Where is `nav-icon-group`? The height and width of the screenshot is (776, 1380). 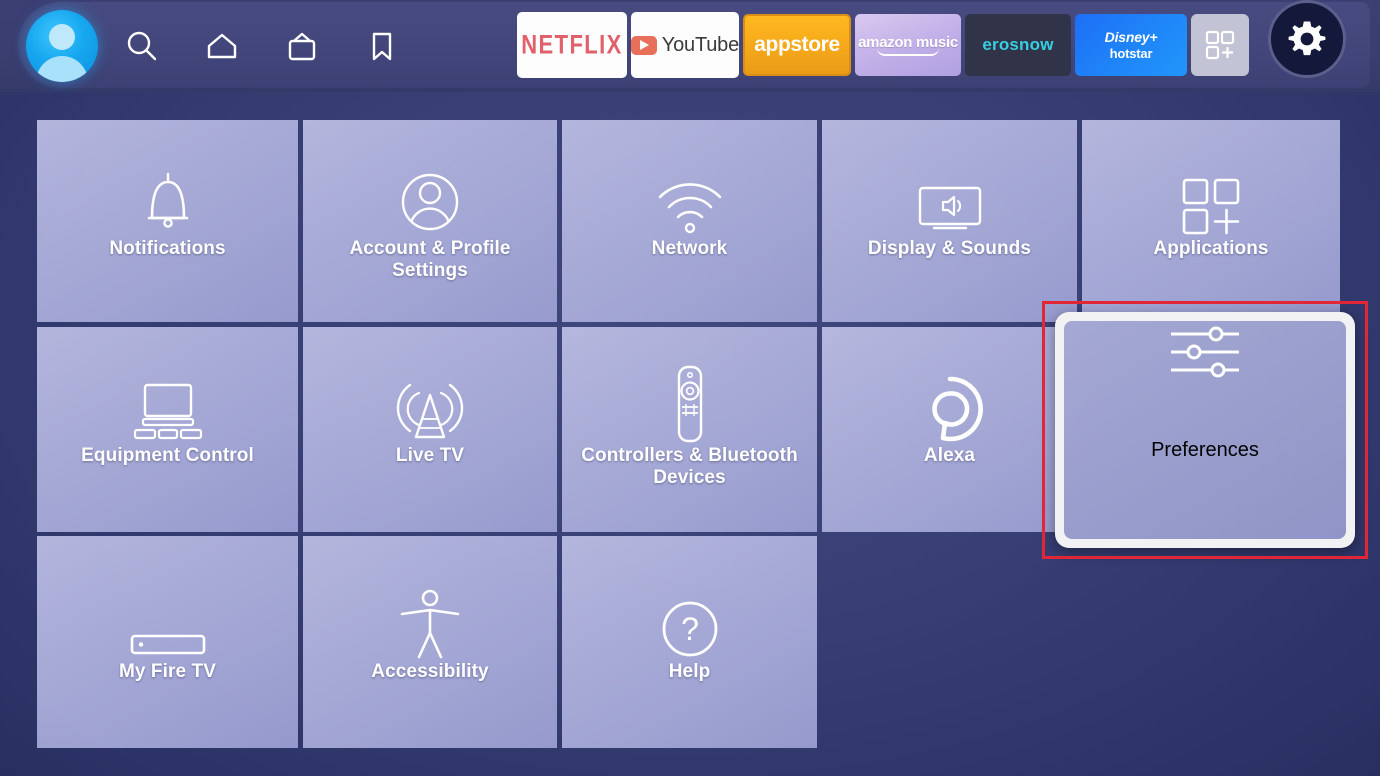
nav-icon-group is located at coordinates (222, 46).